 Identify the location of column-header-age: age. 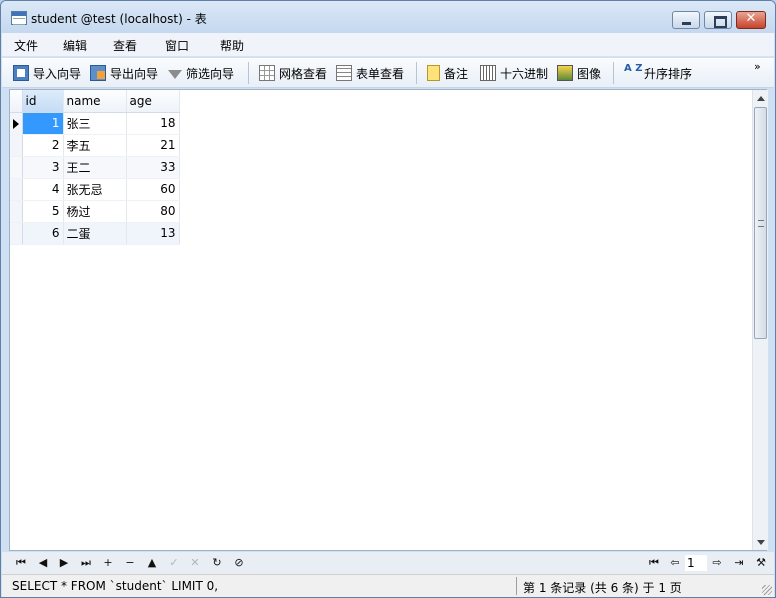
(153, 101).